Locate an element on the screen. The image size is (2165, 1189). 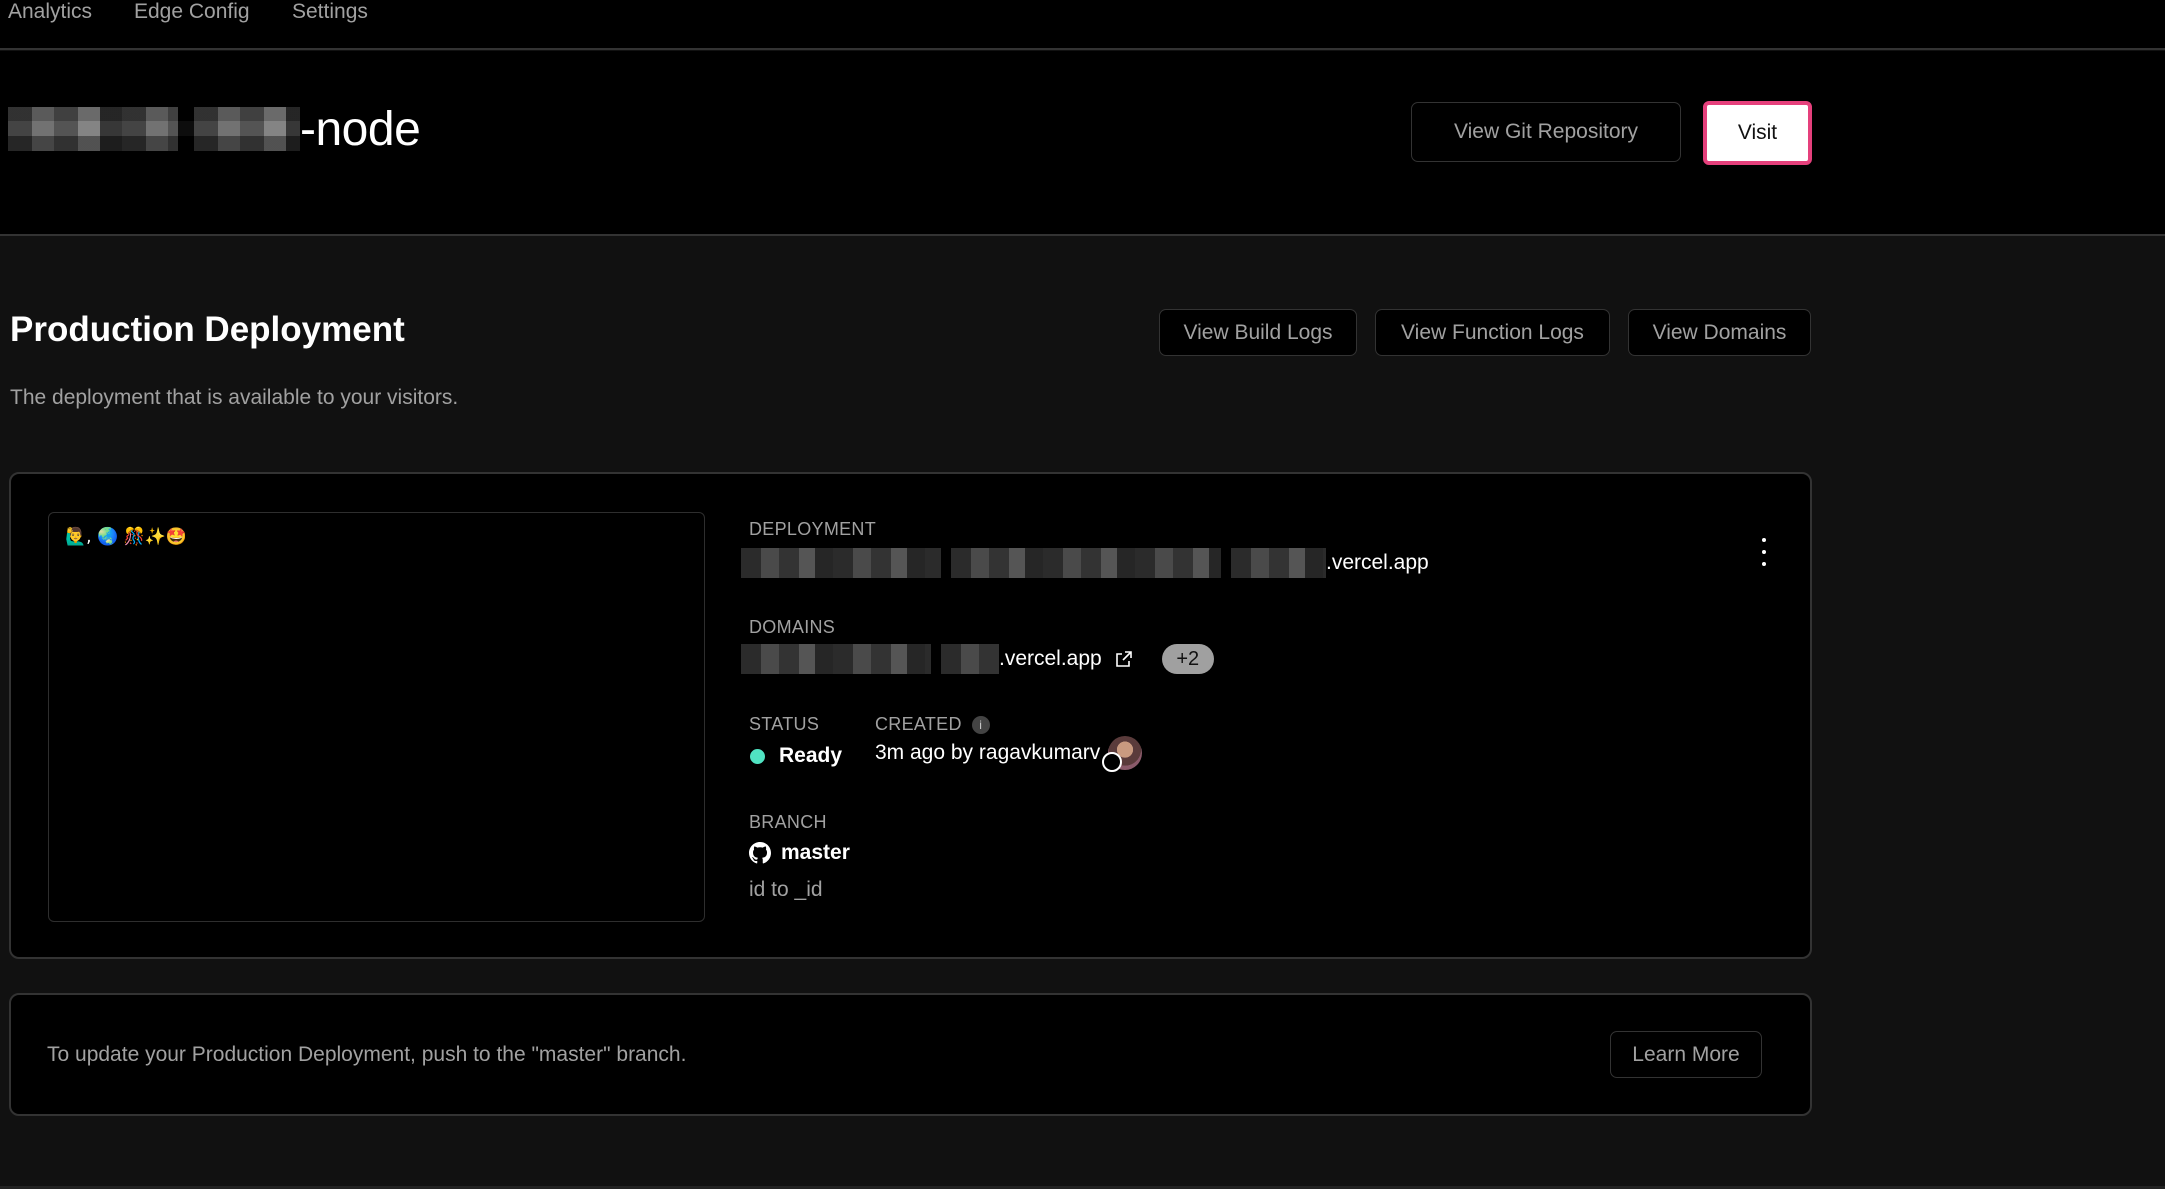
status-label: STATUS is located at coordinates (784, 724).